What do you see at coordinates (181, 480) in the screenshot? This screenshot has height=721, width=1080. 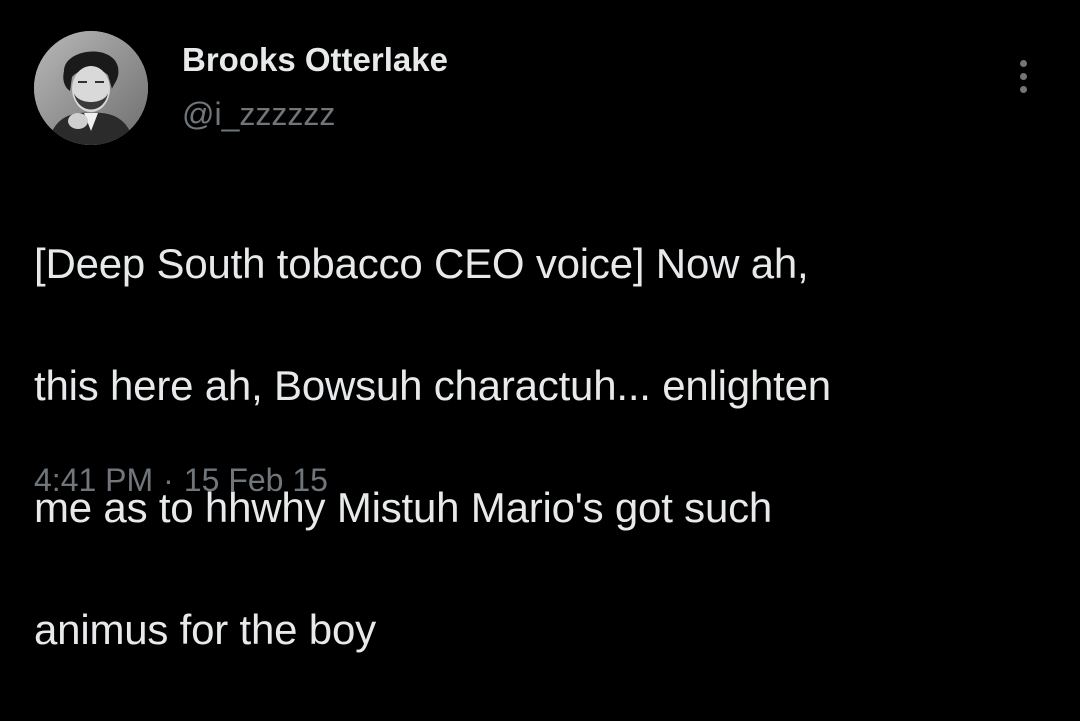 I see `tweet-metadata: 4:41 PM · 15 Feb 15` at bounding box center [181, 480].